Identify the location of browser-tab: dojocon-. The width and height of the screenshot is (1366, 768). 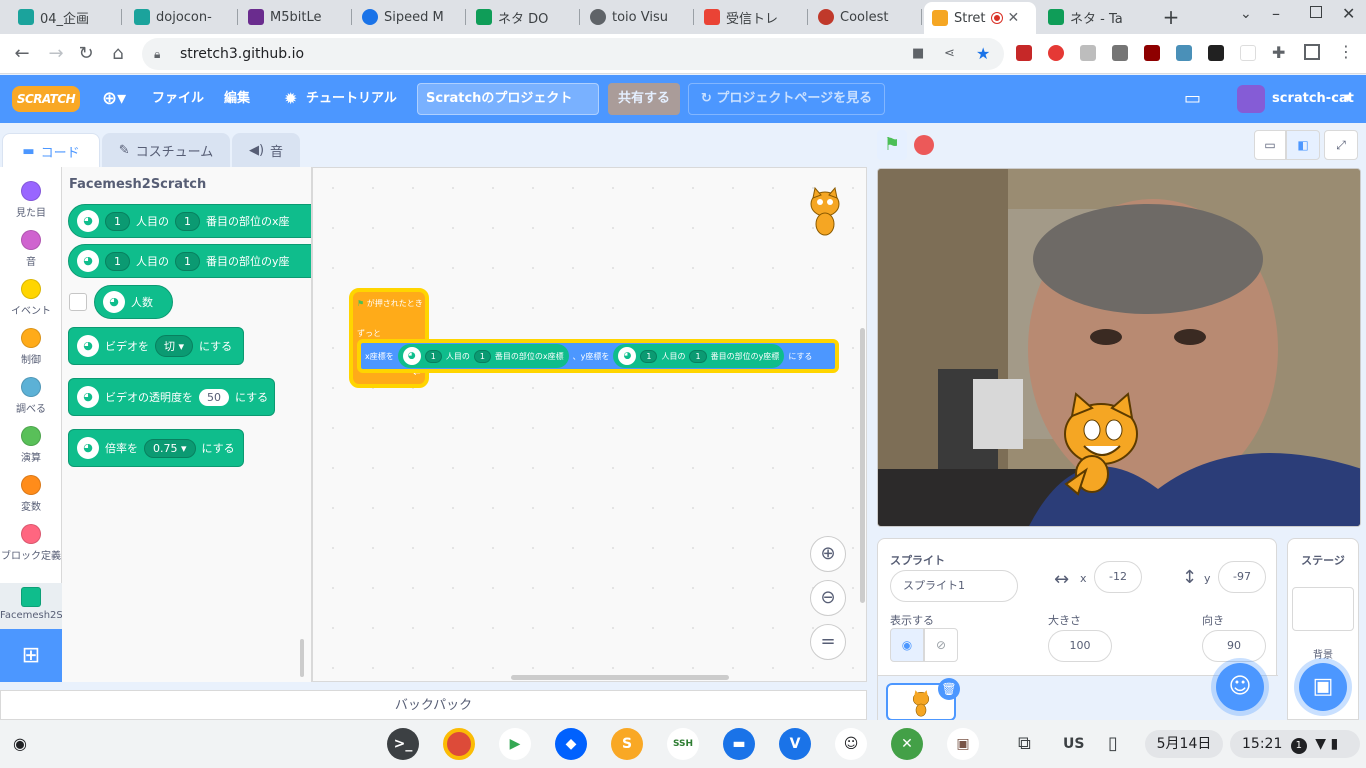
(182, 17).